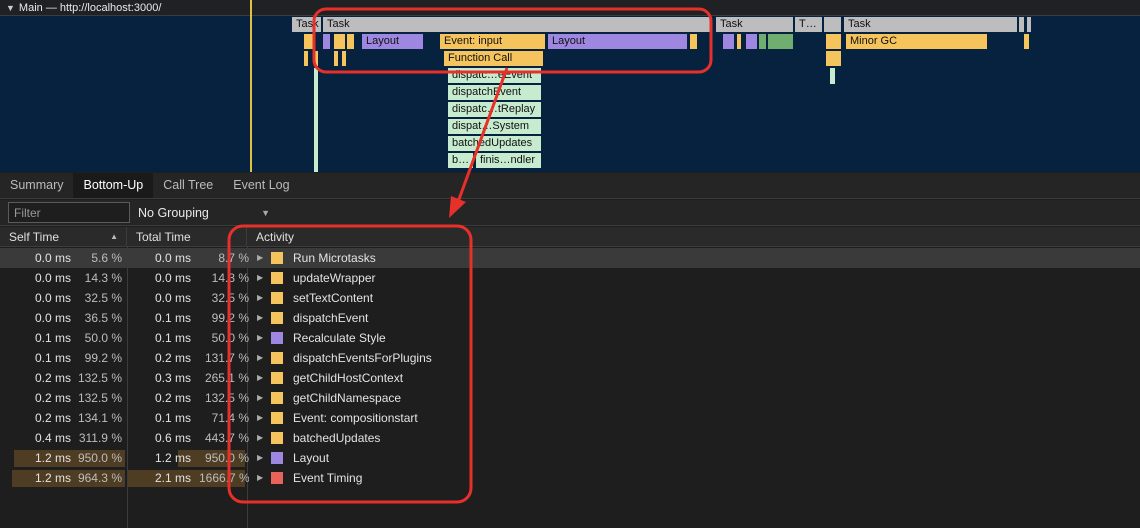 The width and height of the screenshot is (1140, 528). What do you see at coordinates (226, 378) in the screenshot?
I see `total-time-percent: 265.1 %` at bounding box center [226, 378].